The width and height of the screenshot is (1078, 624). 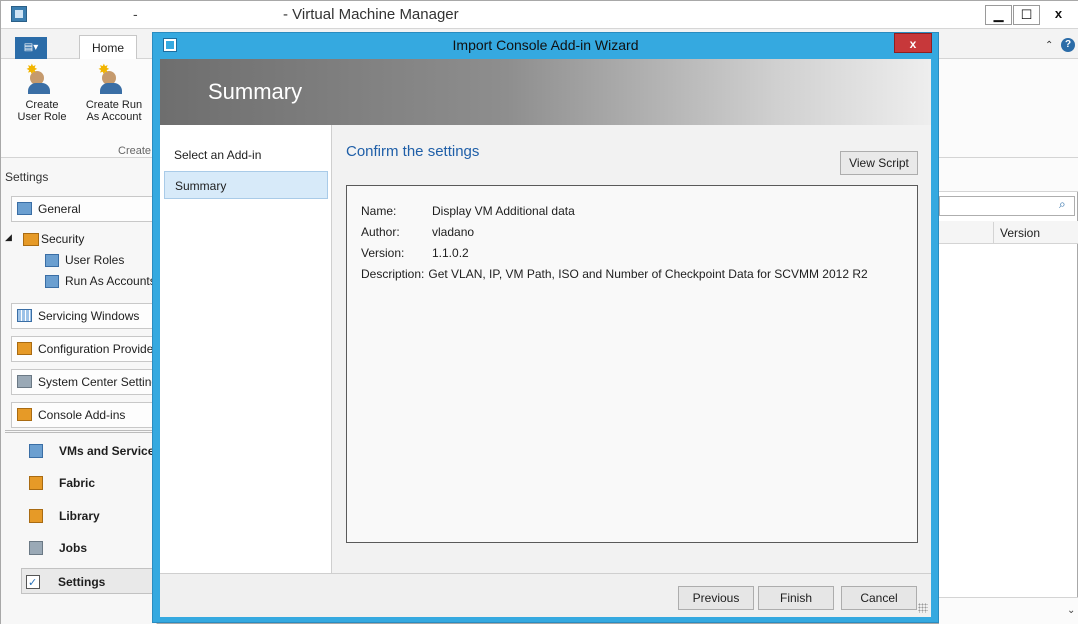 What do you see at coordinates (36, 548) in the screenshot?
I see `jobs-icon` at bounding box center [36, 548].